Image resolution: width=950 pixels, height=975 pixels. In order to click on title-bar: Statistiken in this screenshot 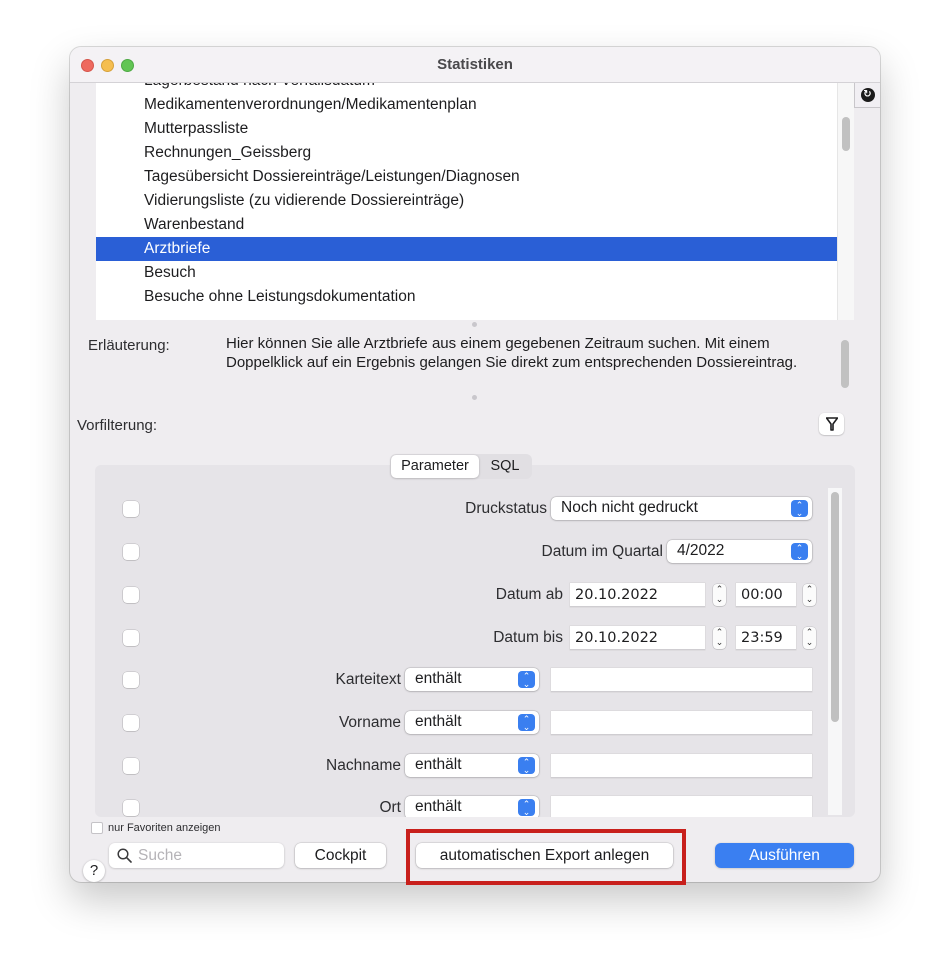, I will do `click(475, 65)`.